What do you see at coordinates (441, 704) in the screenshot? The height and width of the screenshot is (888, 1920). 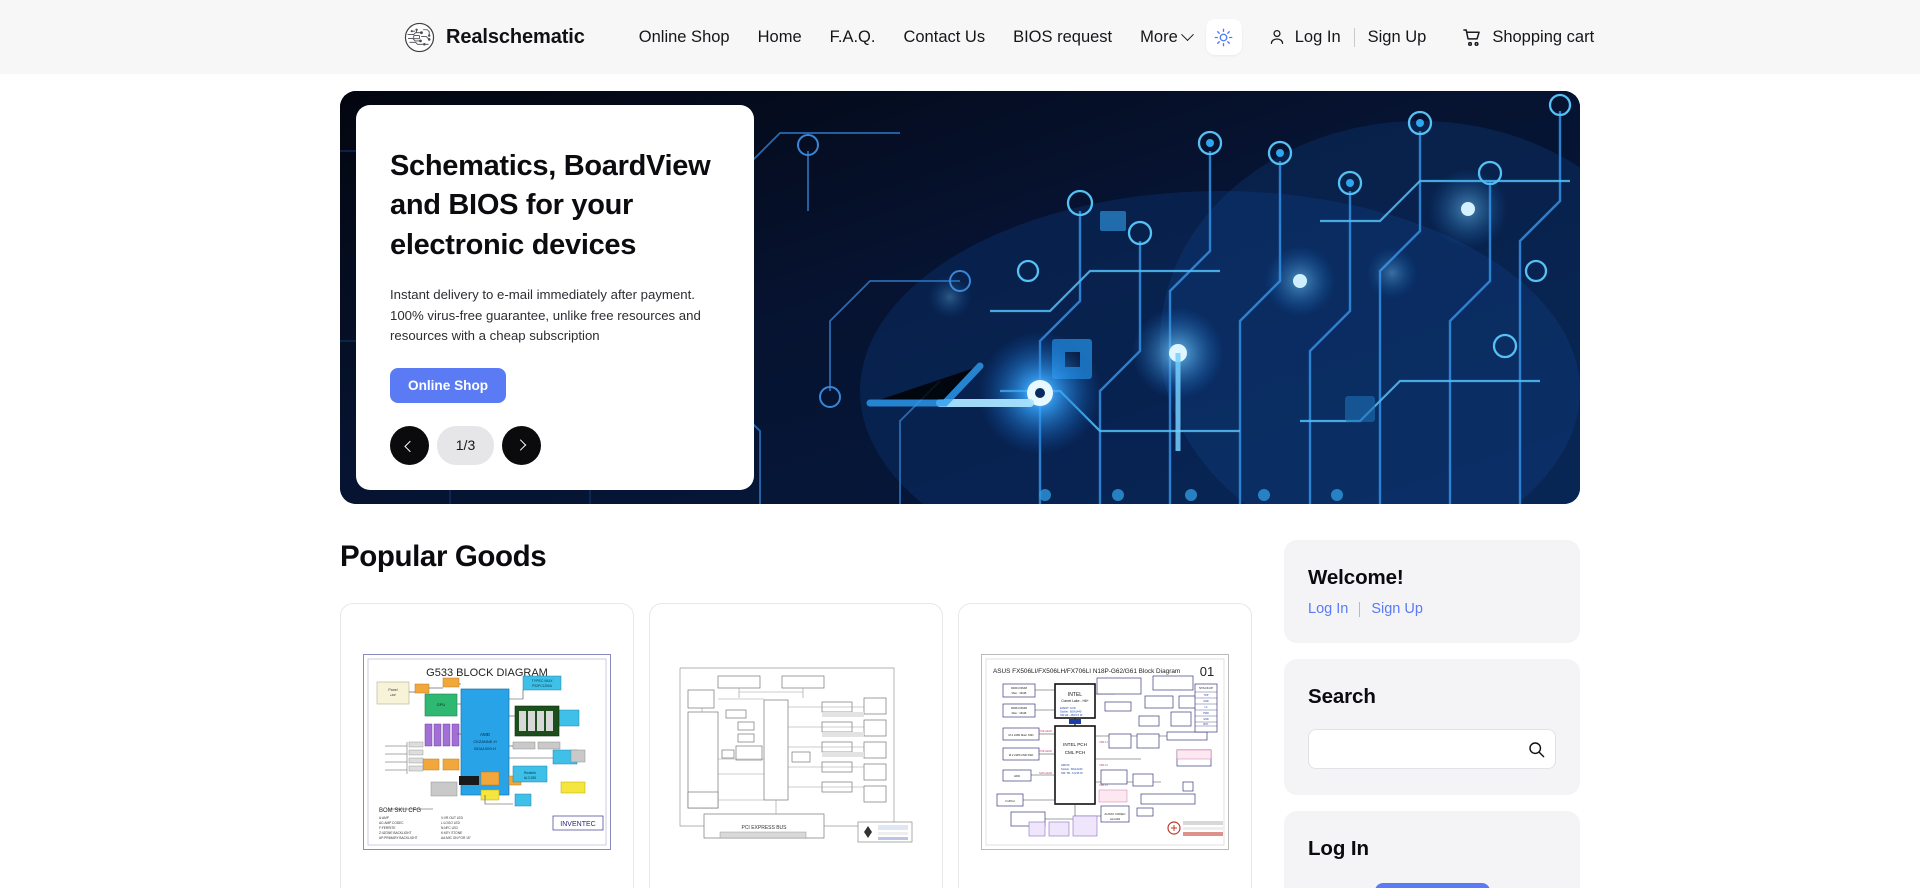 I see `svg-text: GPU` at bounding box center [441, 704].